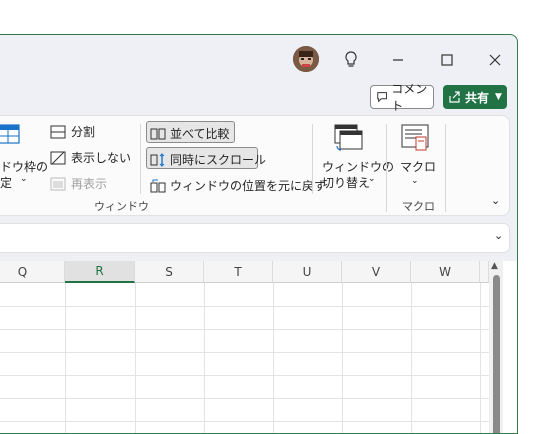  Describe the element at coordinates (495, 60) in the screenshot. I see `close-icon` at that location.